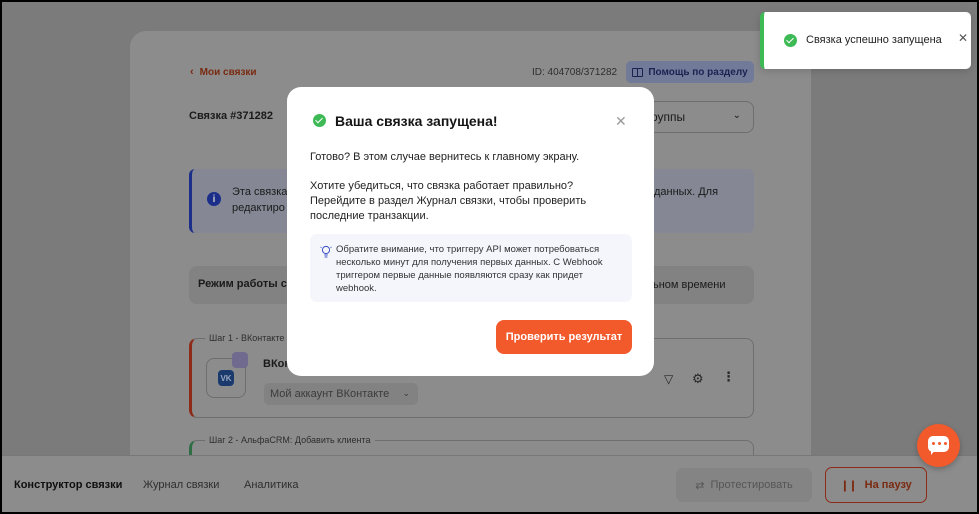 Image resolution: width=979 pixels, height=514 pixels. Describe the element at coordinates (689, 285) in the screenshot. I see `mode-value: ьном времени` at that location.